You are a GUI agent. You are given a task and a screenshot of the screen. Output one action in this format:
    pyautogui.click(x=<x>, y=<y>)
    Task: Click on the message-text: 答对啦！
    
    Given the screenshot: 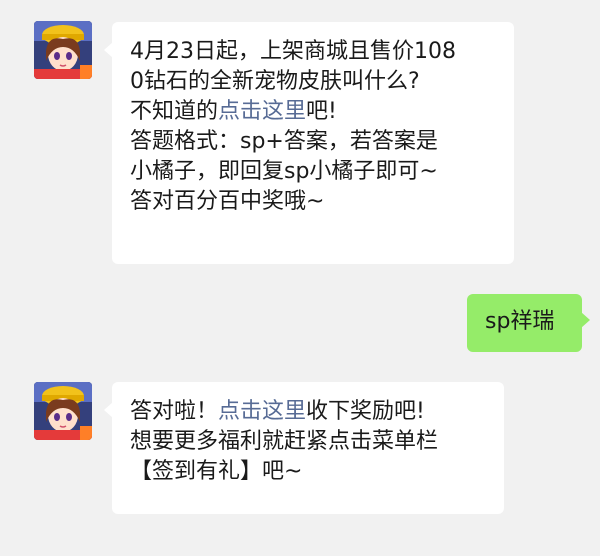 What is the action you would take?
    pyautogui.click(x=174, y=411)
    